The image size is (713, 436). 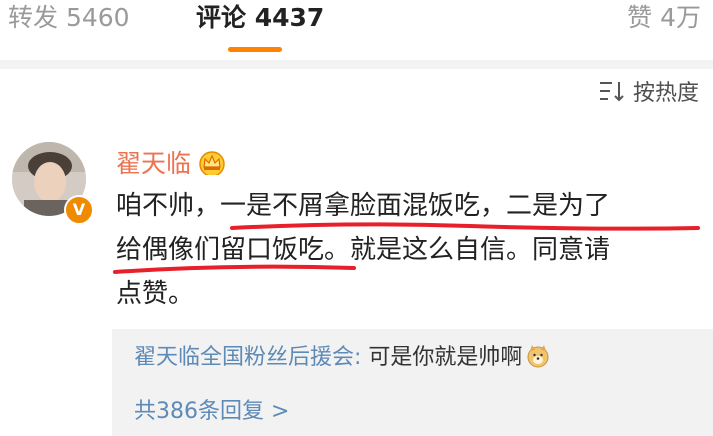 I want to click on comment-tabs: 转发 5460 评论 4437 赞 4万, so click(x=356, y=30).